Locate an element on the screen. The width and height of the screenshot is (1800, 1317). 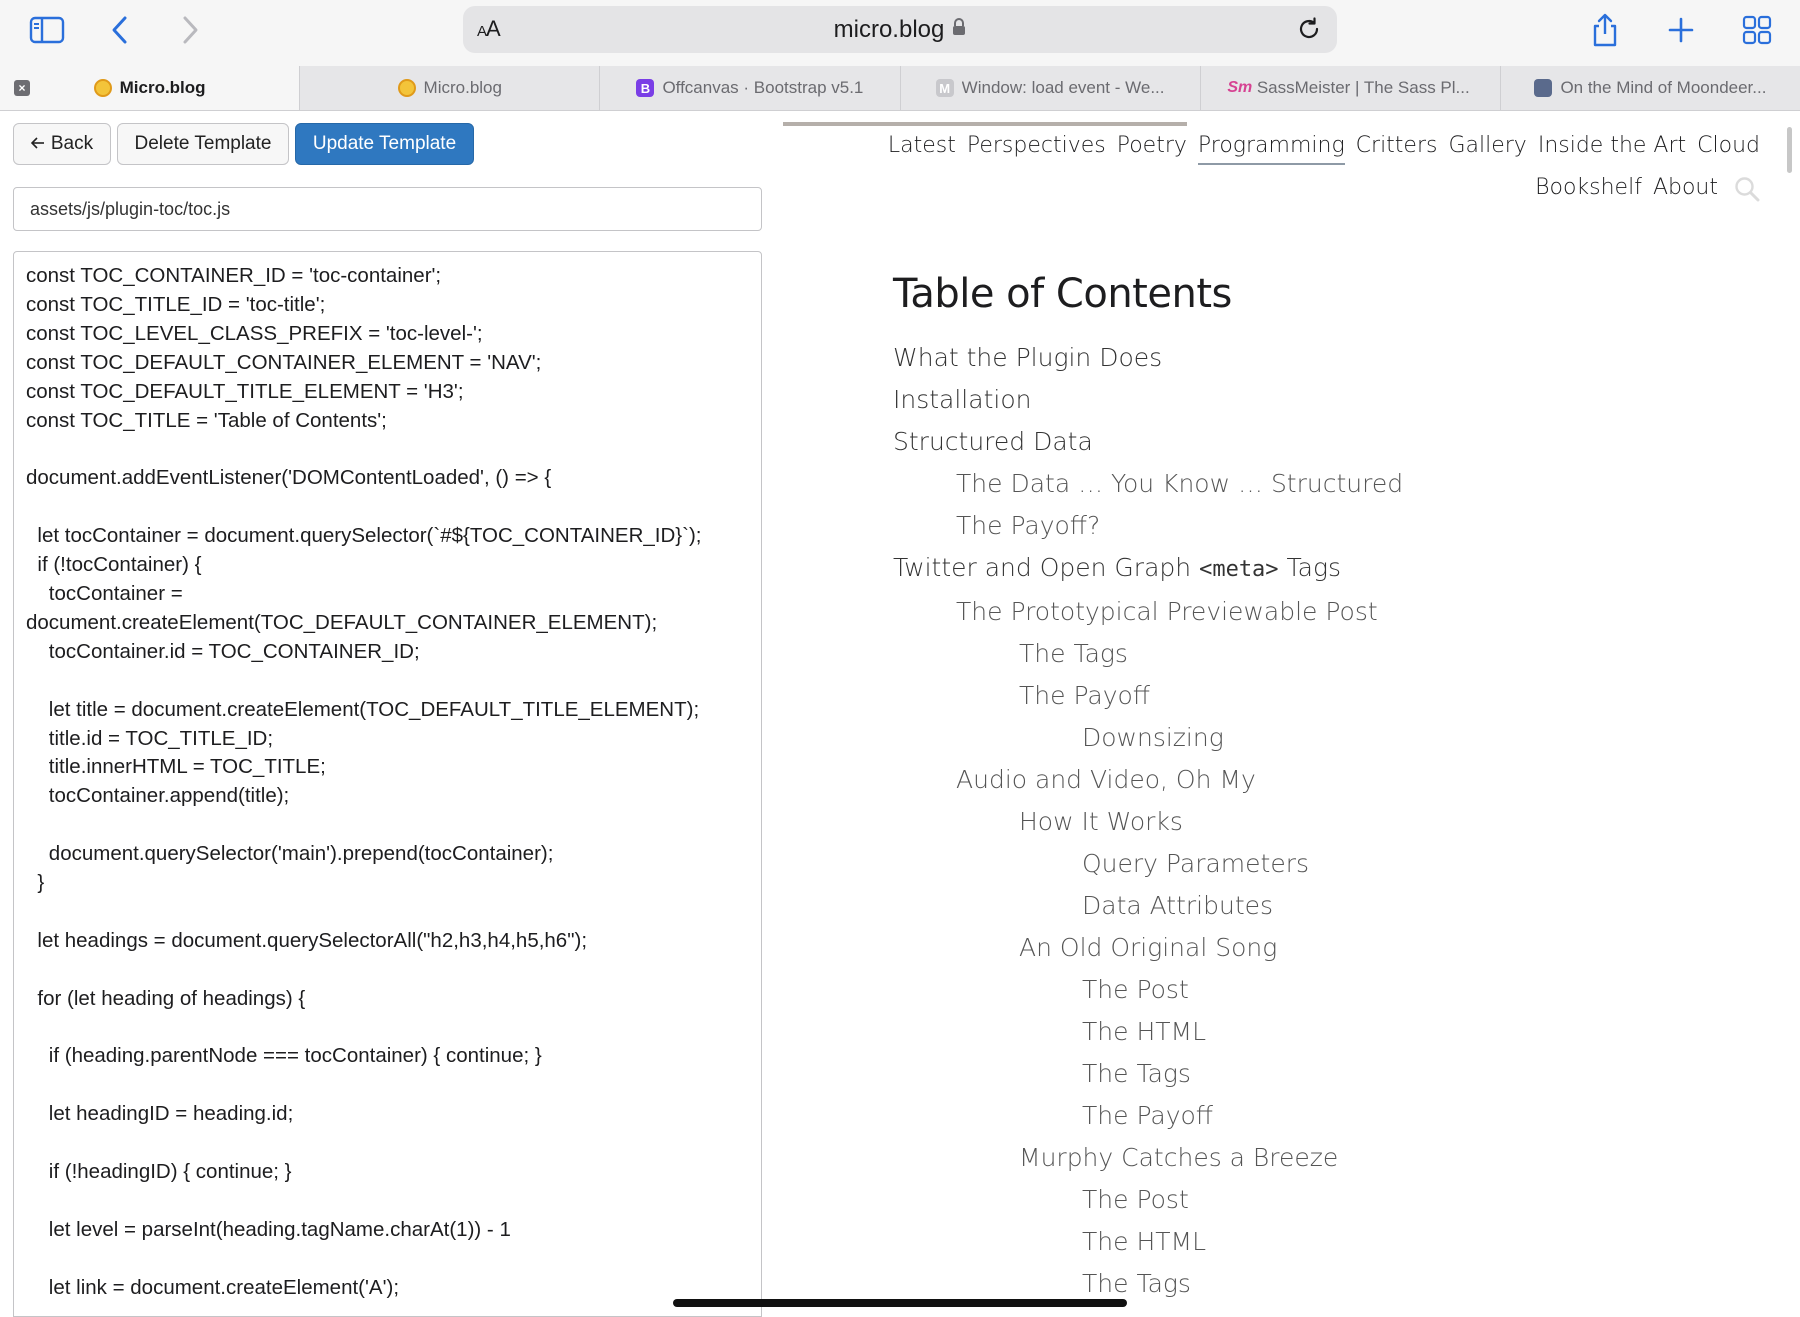
search-icon is located at coordinates (1747, 188).